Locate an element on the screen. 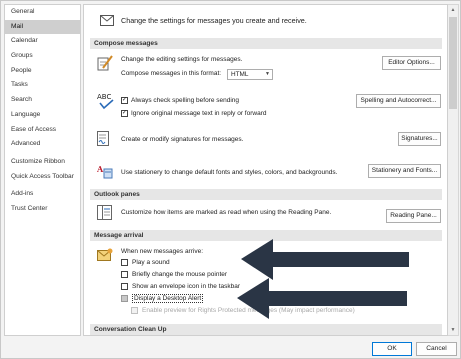 Image resolution: width=461 pixels, height=359 pixels. arrow-to-play-sound-icon is located at coordinates (325, 259).